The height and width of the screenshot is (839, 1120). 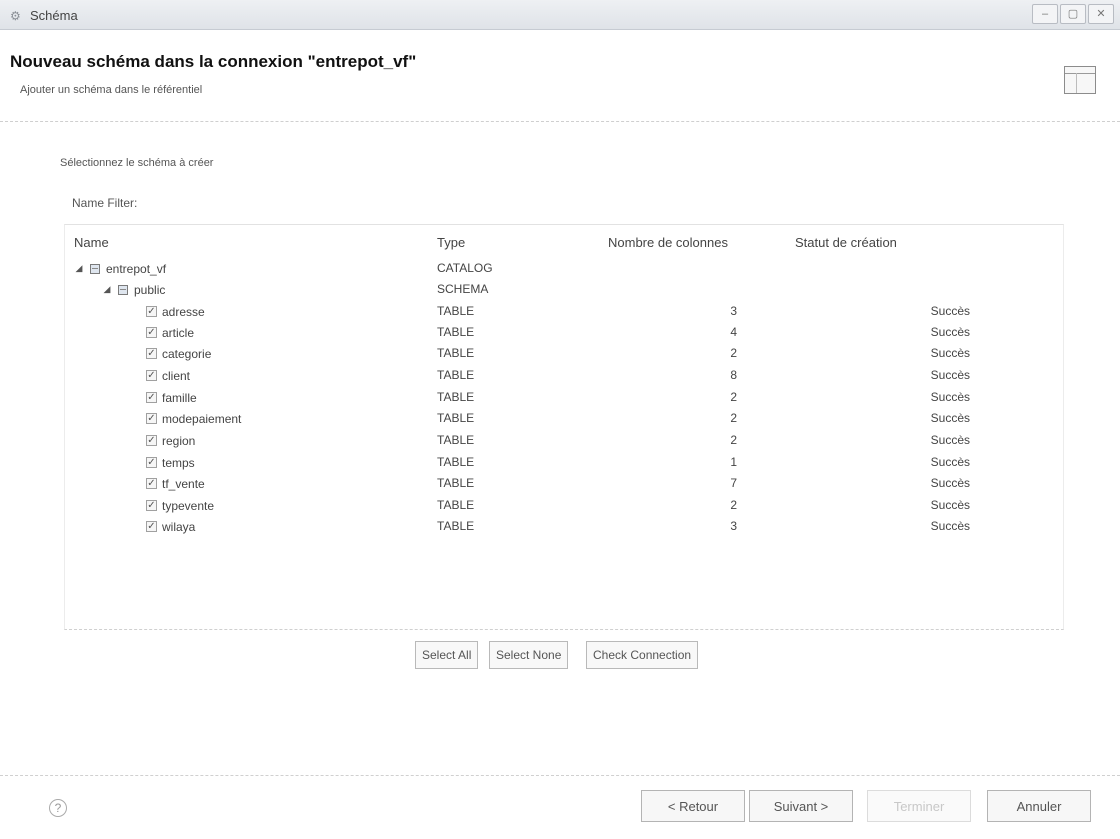 What do you see at coordinates (179, 397) in the screenshot?
I see `table-name: famille` at bounding box center [179, 397].